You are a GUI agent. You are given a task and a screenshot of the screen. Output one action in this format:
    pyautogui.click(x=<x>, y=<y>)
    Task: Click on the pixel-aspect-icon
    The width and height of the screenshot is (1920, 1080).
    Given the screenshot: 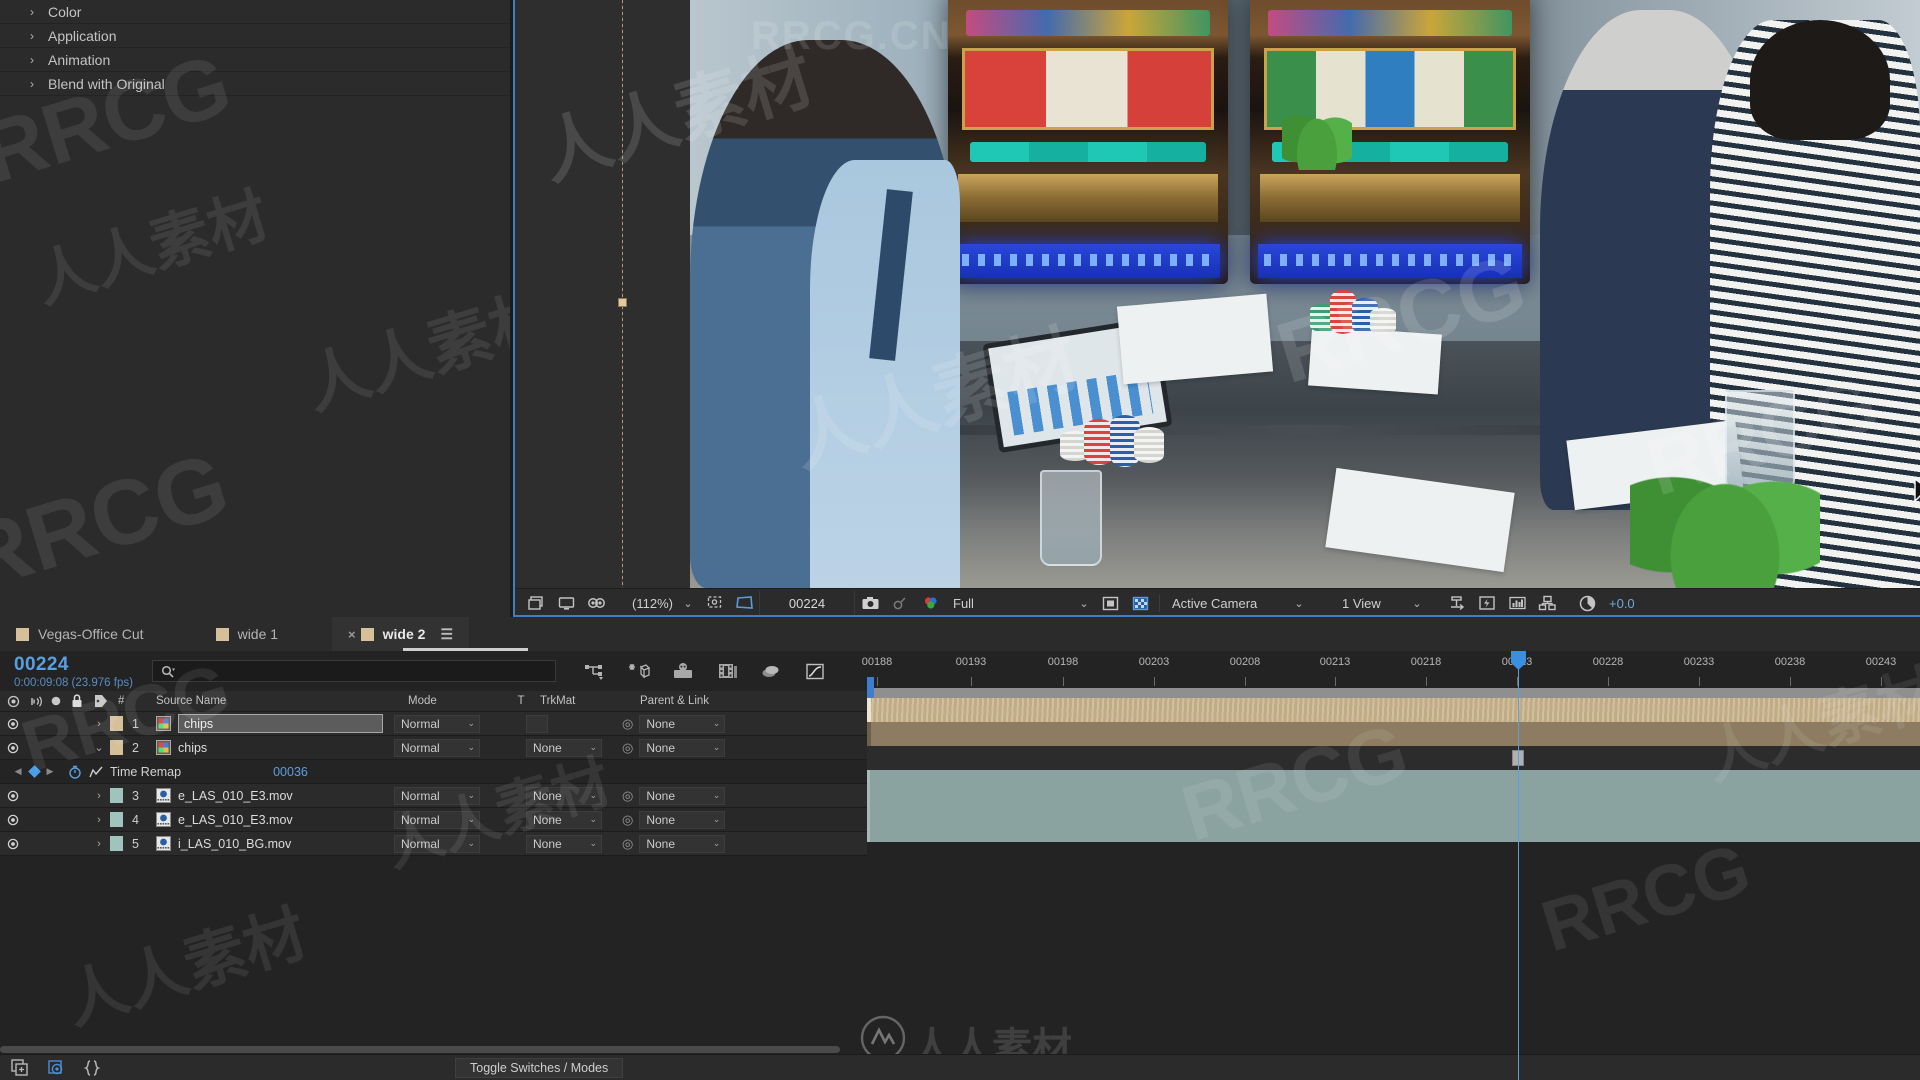 What is the action you would take?
    pyautogui.click(x=1457, y=603)
    